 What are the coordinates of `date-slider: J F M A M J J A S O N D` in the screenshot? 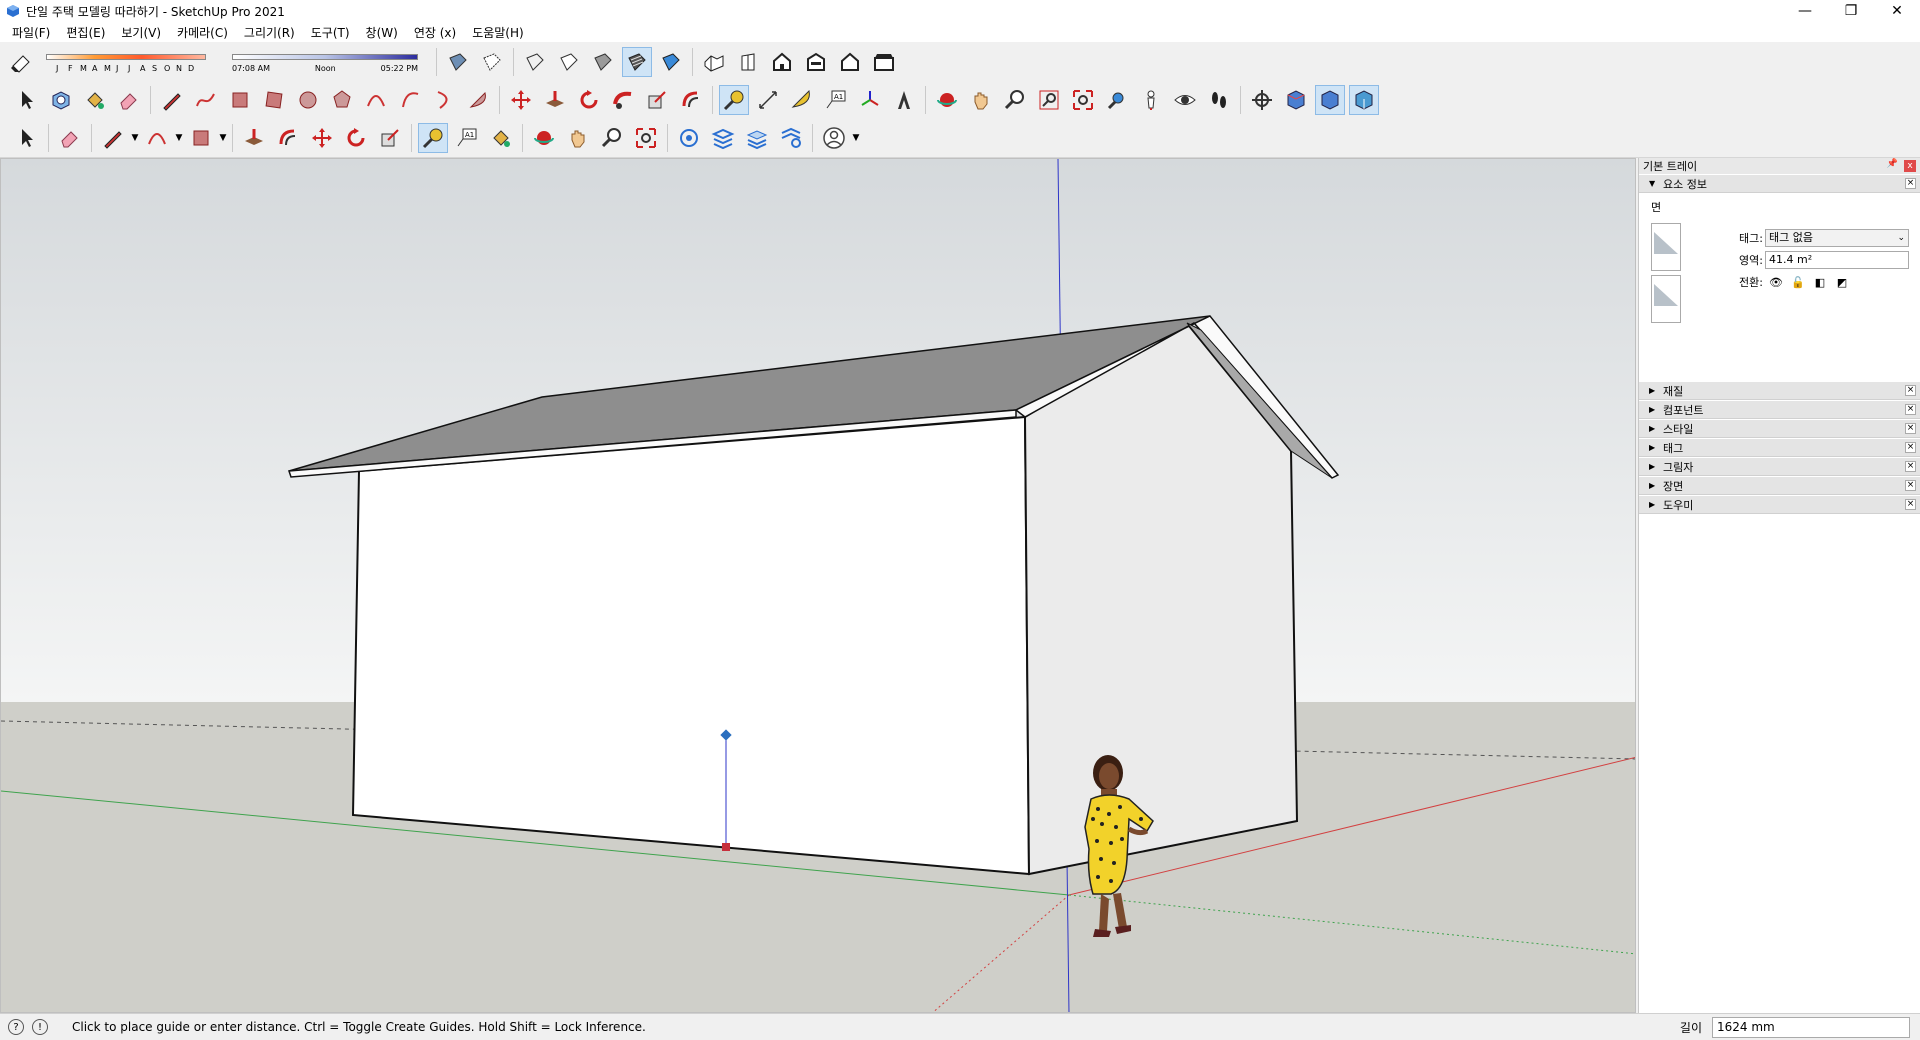 It's located at (126, 62).